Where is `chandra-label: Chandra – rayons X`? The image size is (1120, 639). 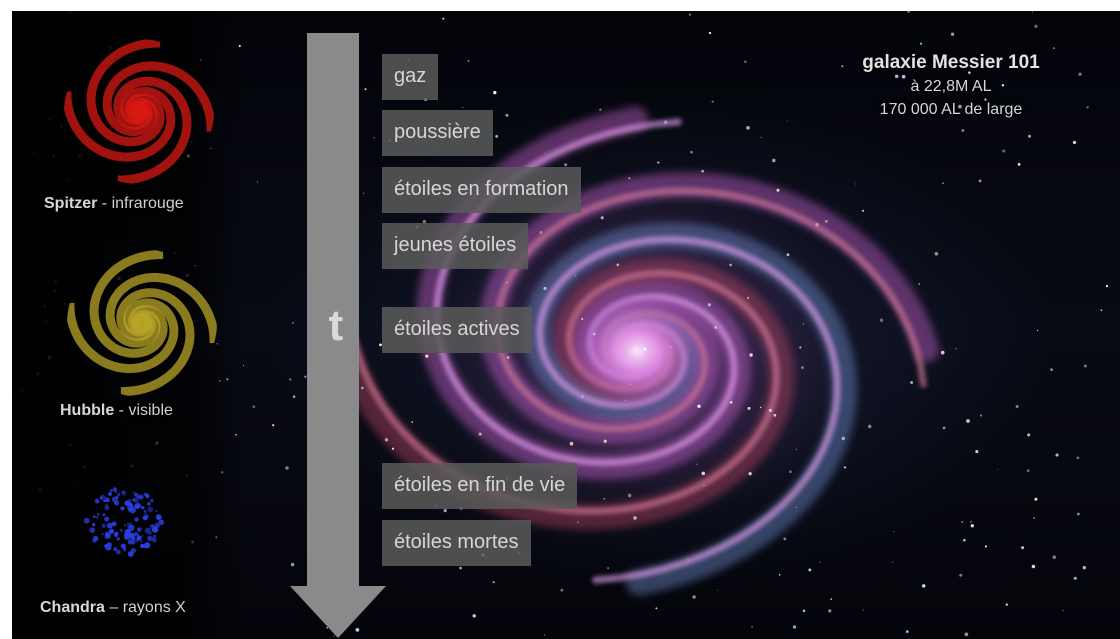
chandra-label: Chandra – rayons X is located at coordinates (113, 607).